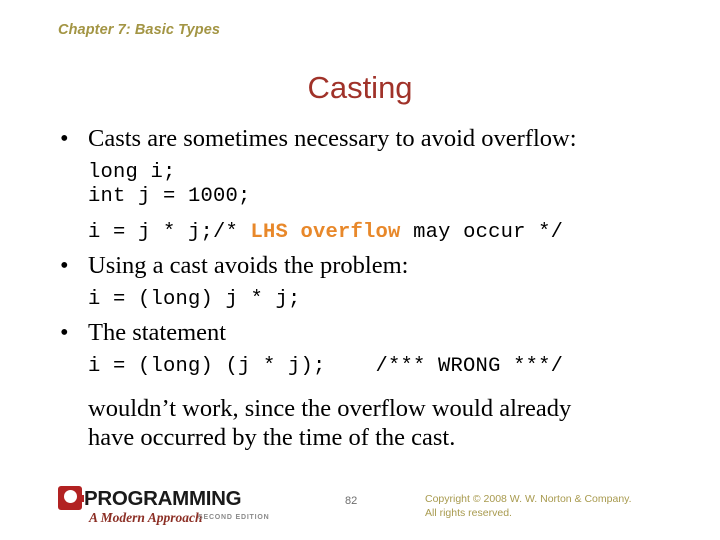 The width and height of the screenshot is (720, 540). Describe the element at coordinates (360, 333) in the screenshot. I see `bullet-item-3: • The statement` at that location.